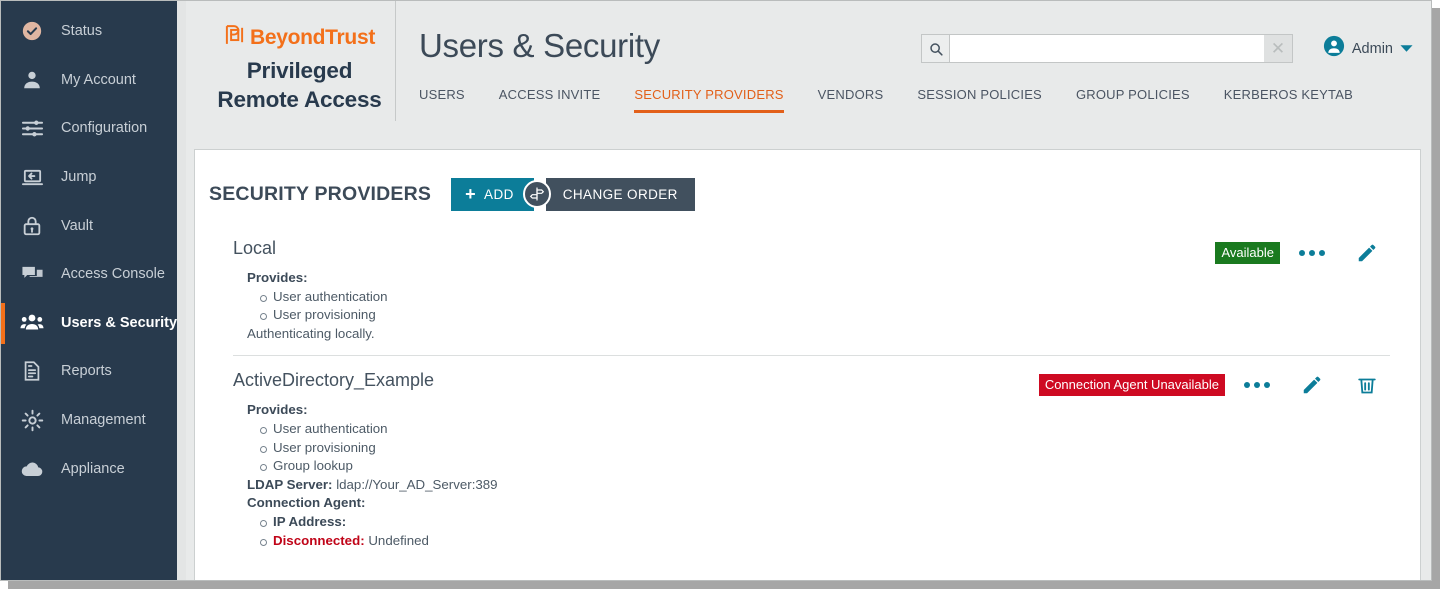 This screenshot has width=1448, height=595. What do you see at coordinates (32, 274) in the screenshot?
I see `chat-bubbles-icon` at bounding box center [32, 274].